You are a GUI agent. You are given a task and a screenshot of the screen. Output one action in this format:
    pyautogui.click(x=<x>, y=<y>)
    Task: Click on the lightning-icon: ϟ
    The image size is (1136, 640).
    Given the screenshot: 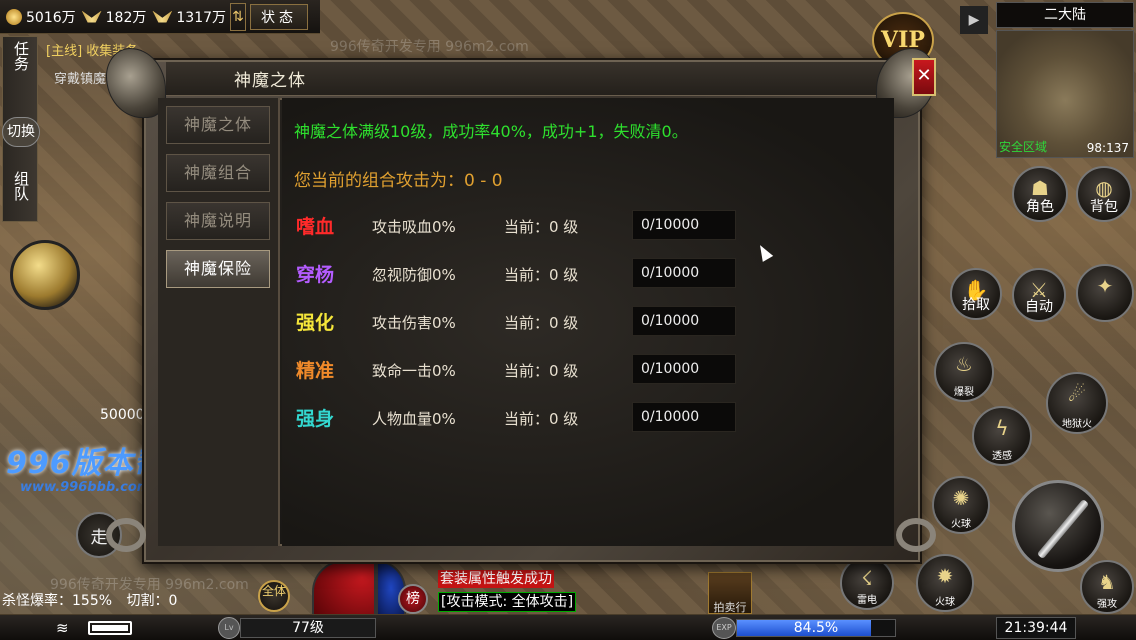 What is the action you would take?
    pyautogui.click(x=1002, y=428)
    